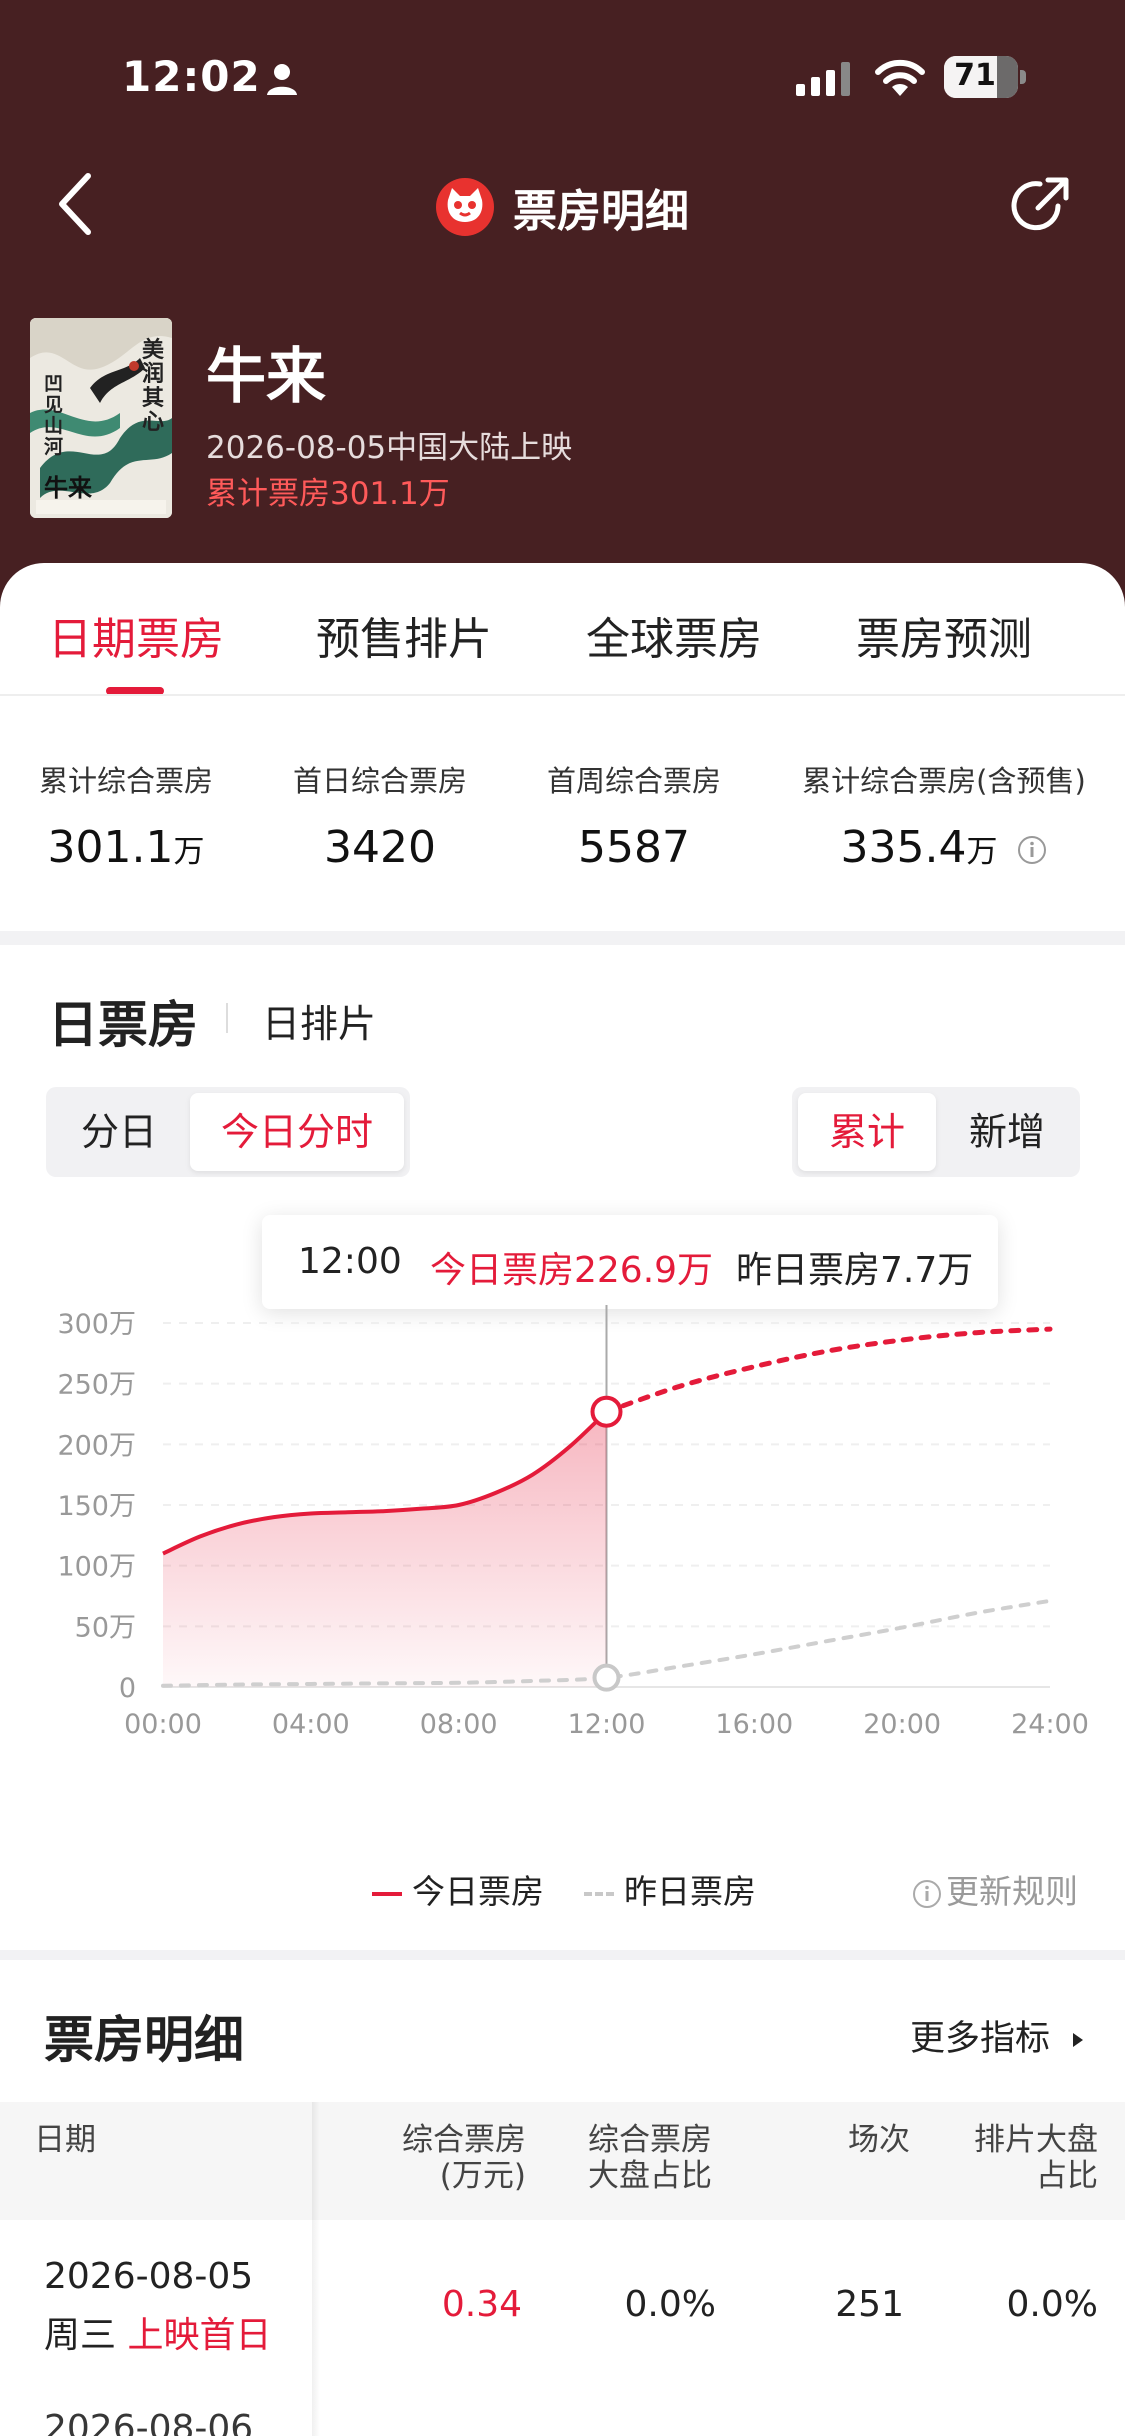 This screenshot has height=2436, width=1125. I want to click on table-header: 日期 综合票房 (万元) 综合票房 大盘占比 场次 排片大盘 占比, so click(562, 2161).